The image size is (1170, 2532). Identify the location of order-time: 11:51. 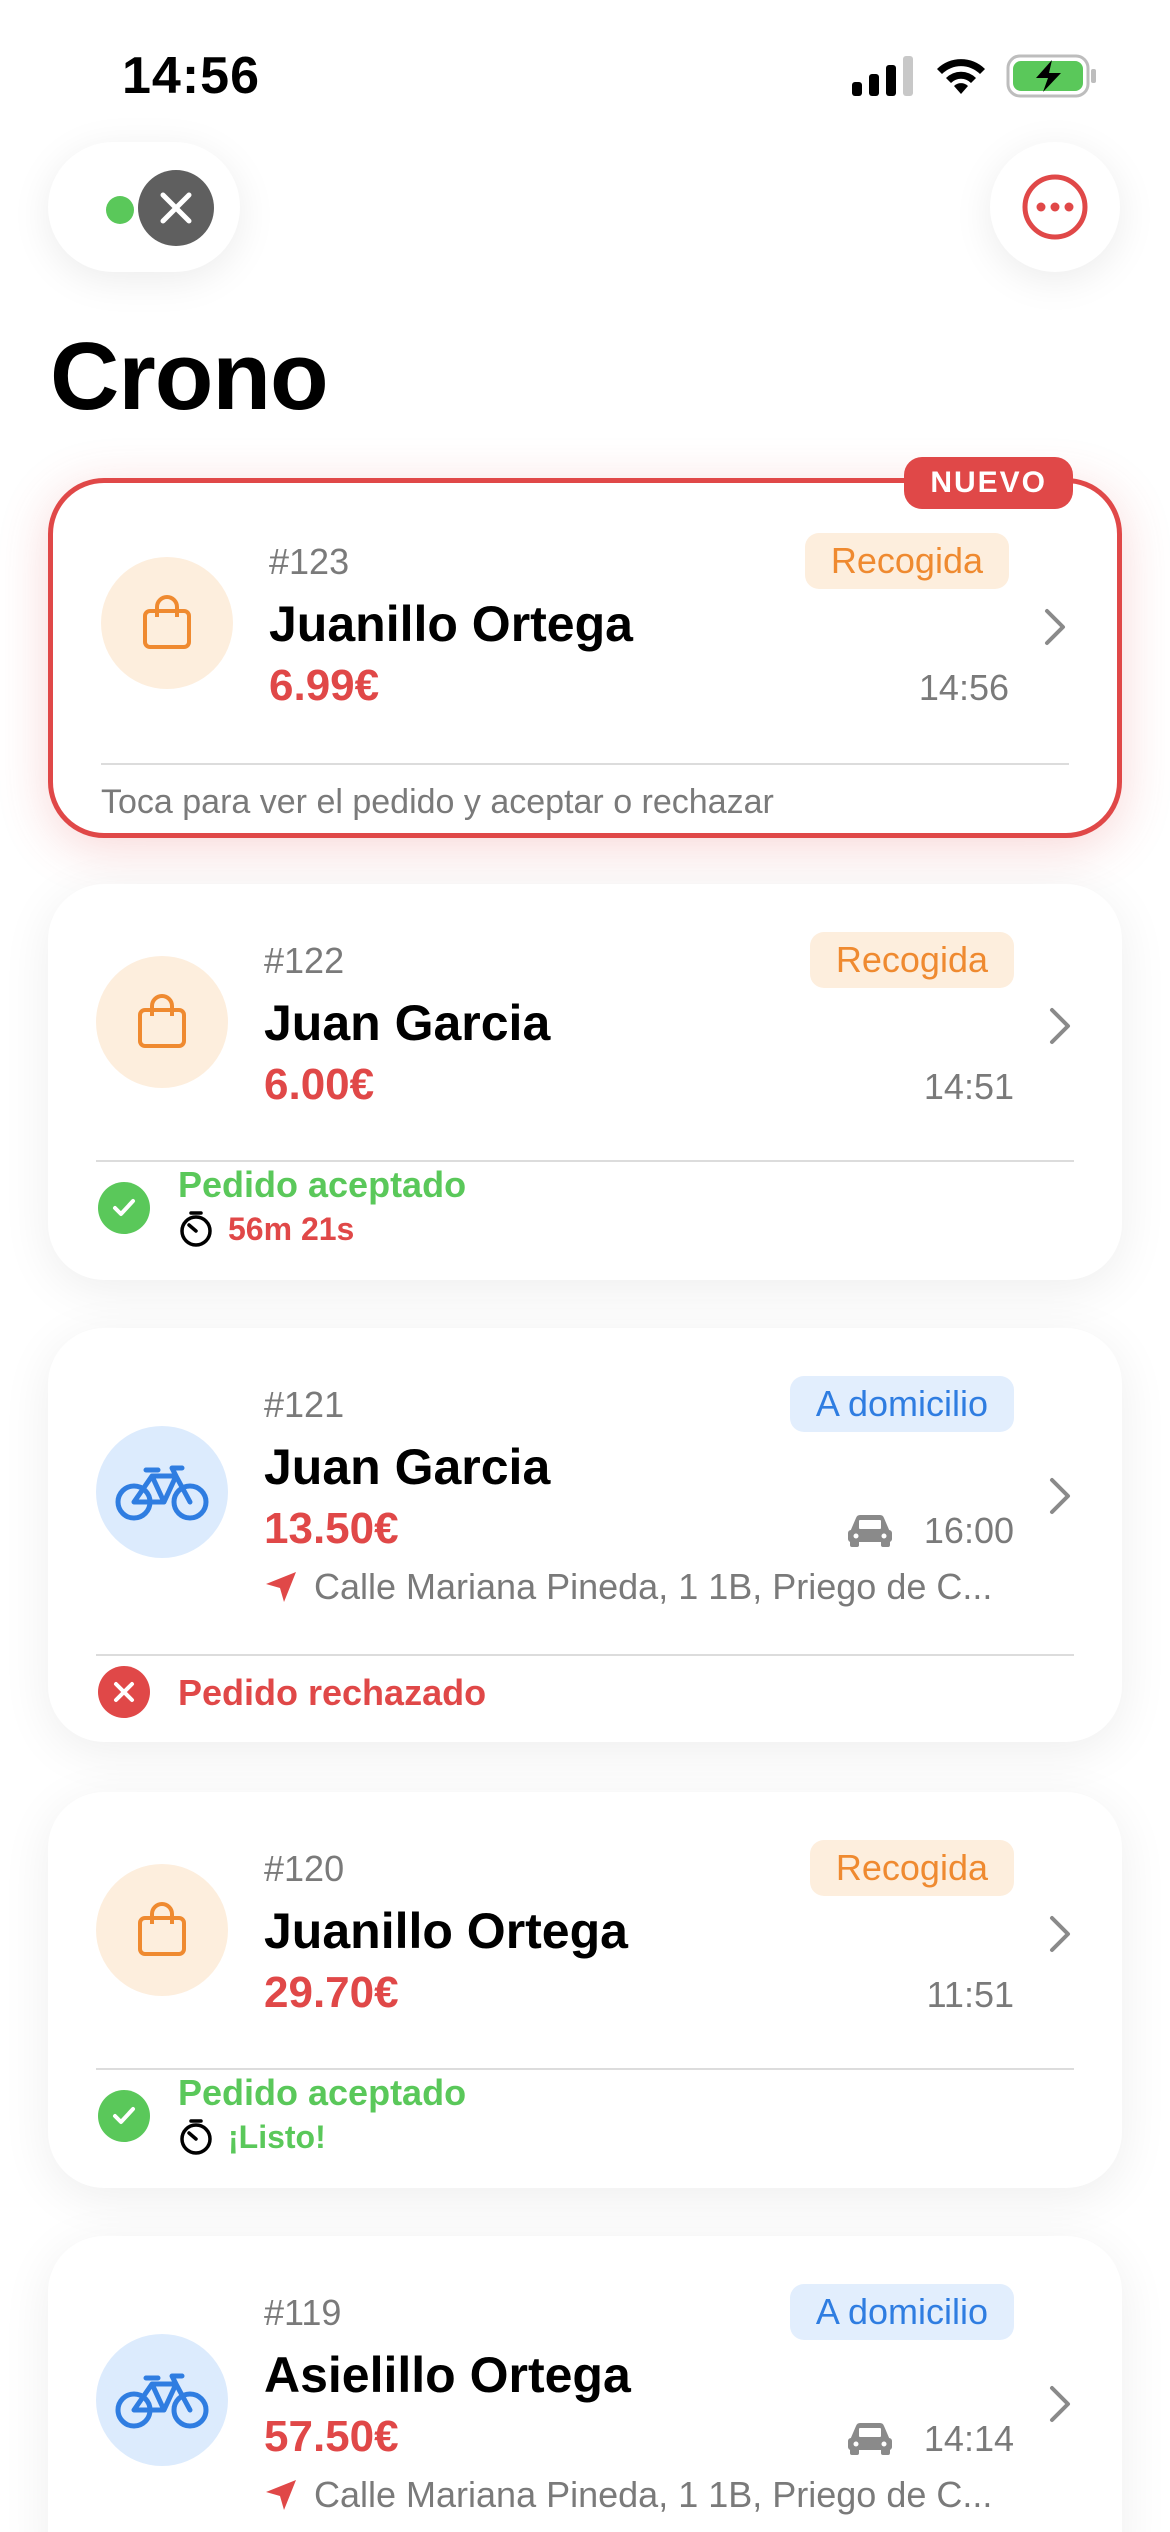
(970, 1994).